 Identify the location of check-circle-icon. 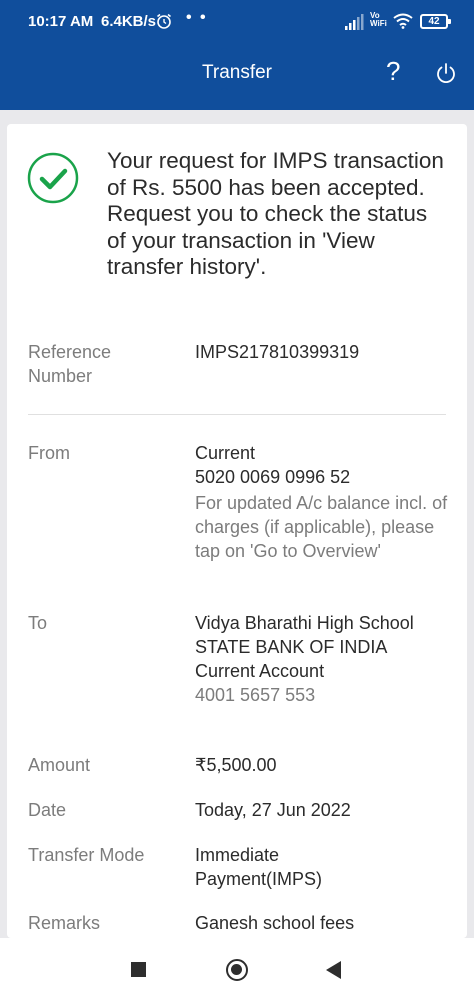
(53, 178).